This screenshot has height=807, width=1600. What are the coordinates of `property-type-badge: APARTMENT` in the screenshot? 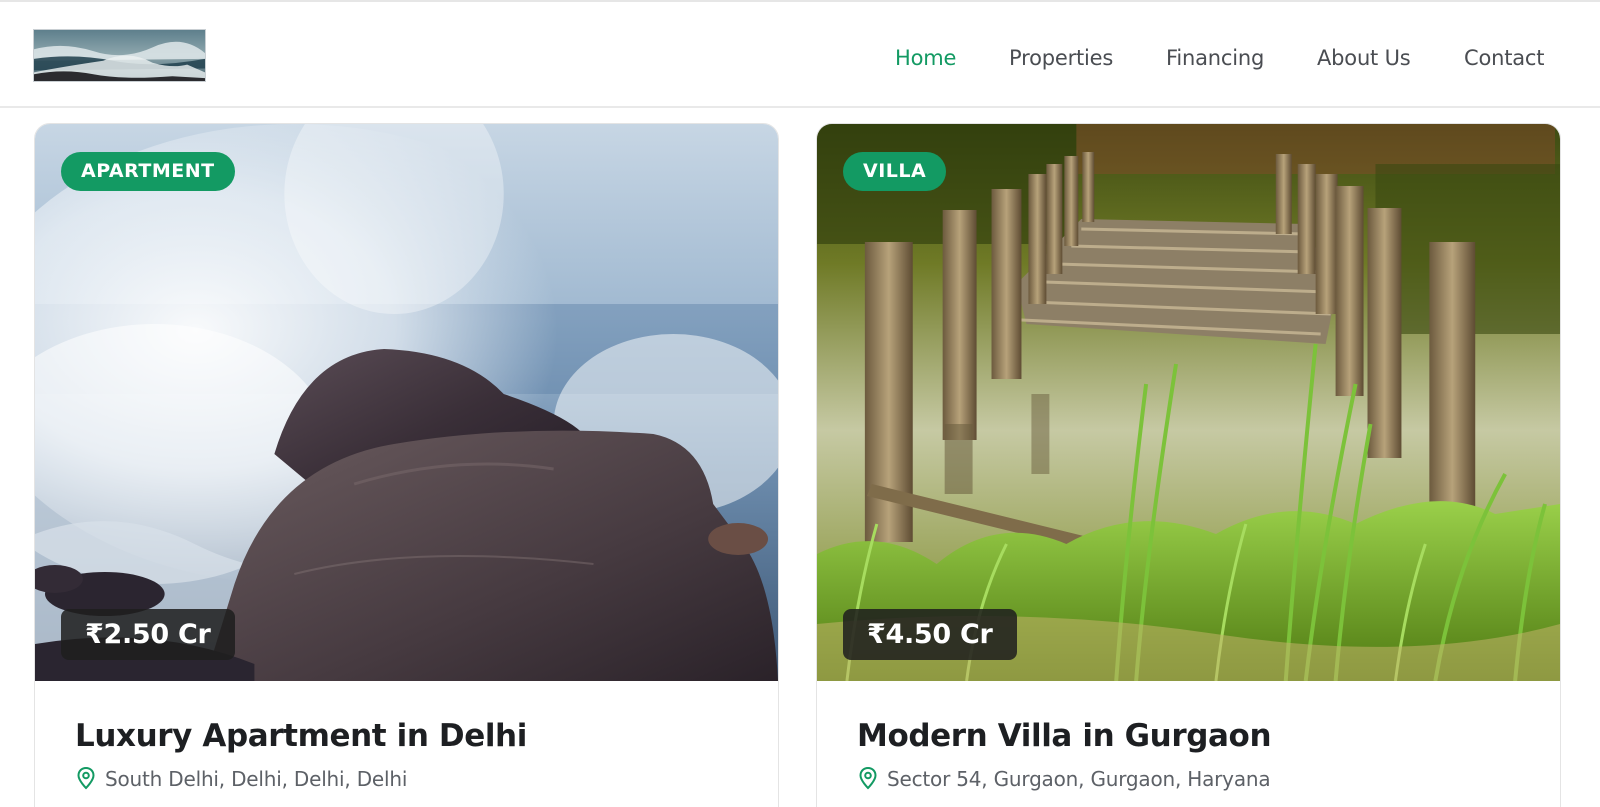 It's located at (148, 171).